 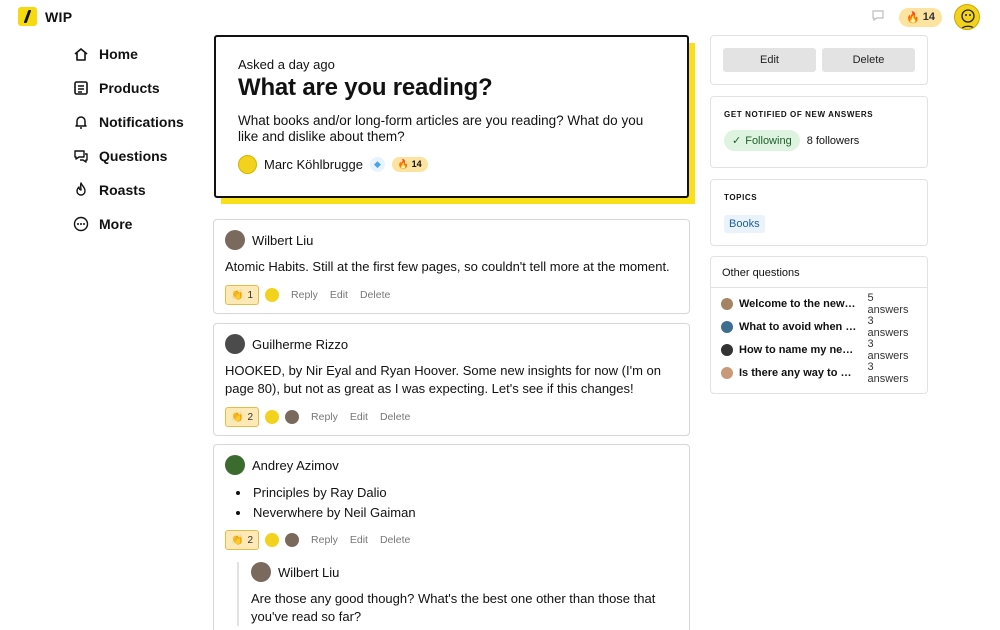 What do you see at coordinates (81, 122) in the screenshot?
I see `bell-icon` at bounding box center [81, 122].